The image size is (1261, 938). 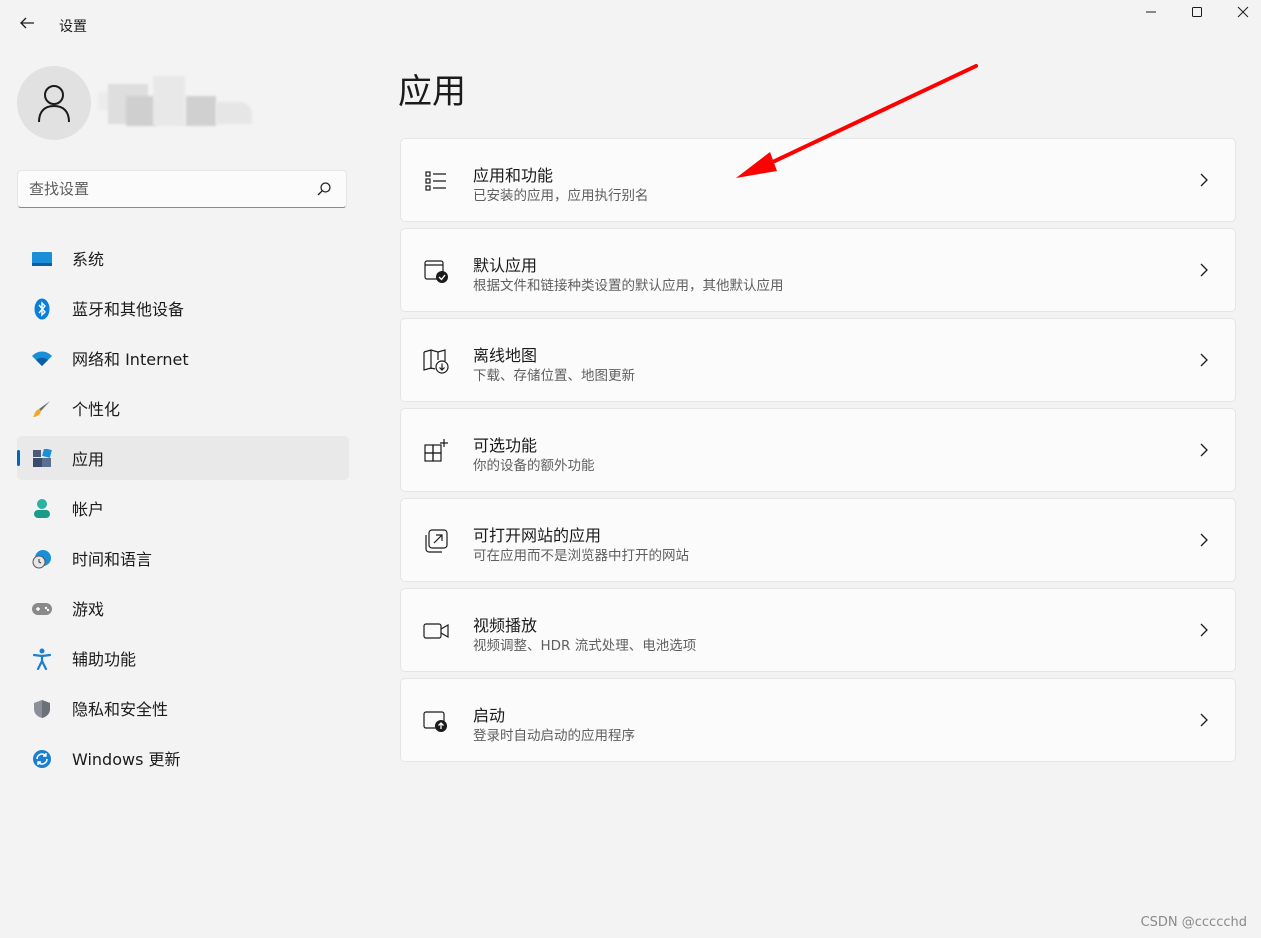 What do you see at coordinates (73, 27) in the screenshot?
I see `app-title: 设置` at bounding box center [73, 27].